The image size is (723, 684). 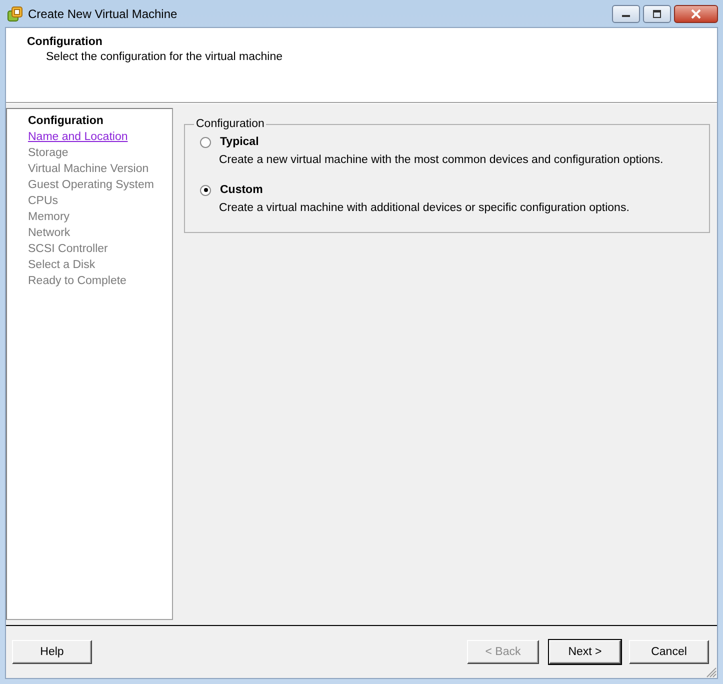 I want to click on step-link: Name and Location, so click(x=100, y=137).